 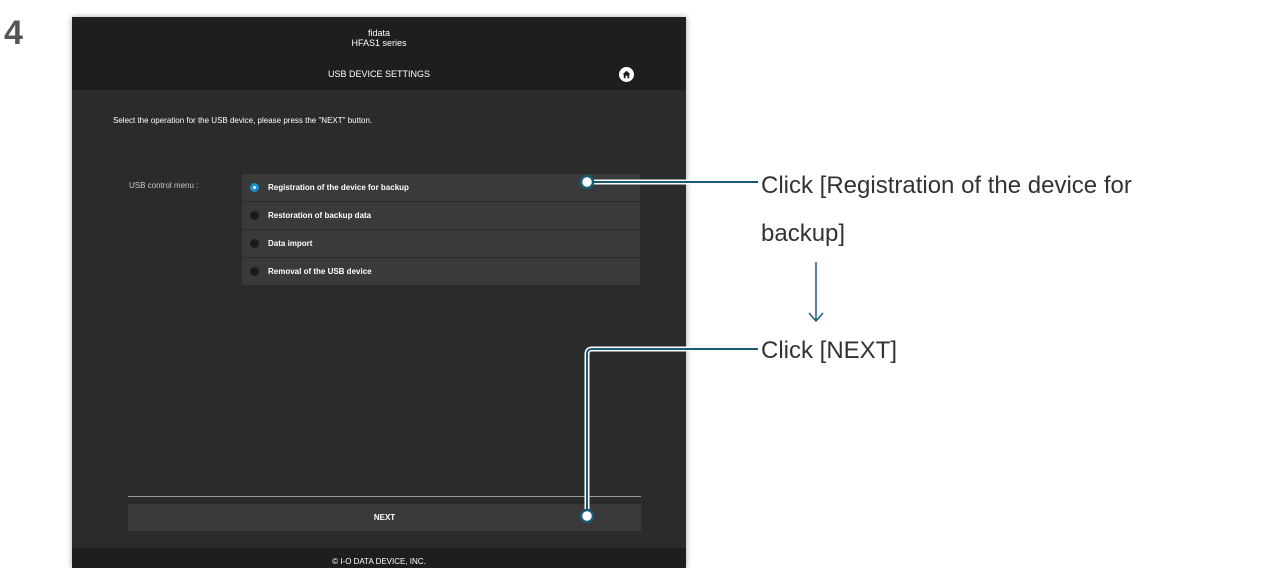 I want to click on copyright-footer: © I-O DATA DEVICE, INC., so click(x=379, y=558).